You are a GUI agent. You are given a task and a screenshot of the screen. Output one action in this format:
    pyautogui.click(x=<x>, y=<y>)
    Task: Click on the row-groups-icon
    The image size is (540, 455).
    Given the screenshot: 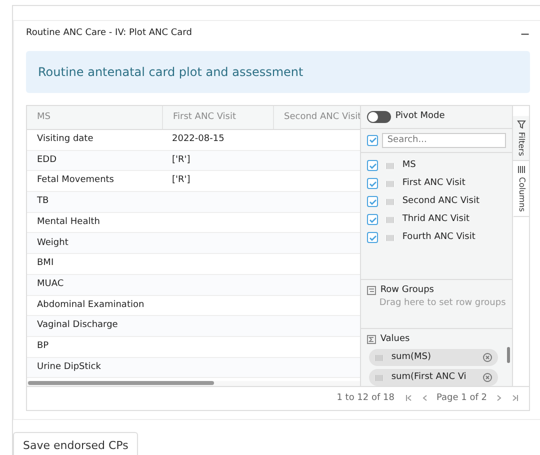 What is the action you would take?
    pyautogui.click(x=371, y=290)
    